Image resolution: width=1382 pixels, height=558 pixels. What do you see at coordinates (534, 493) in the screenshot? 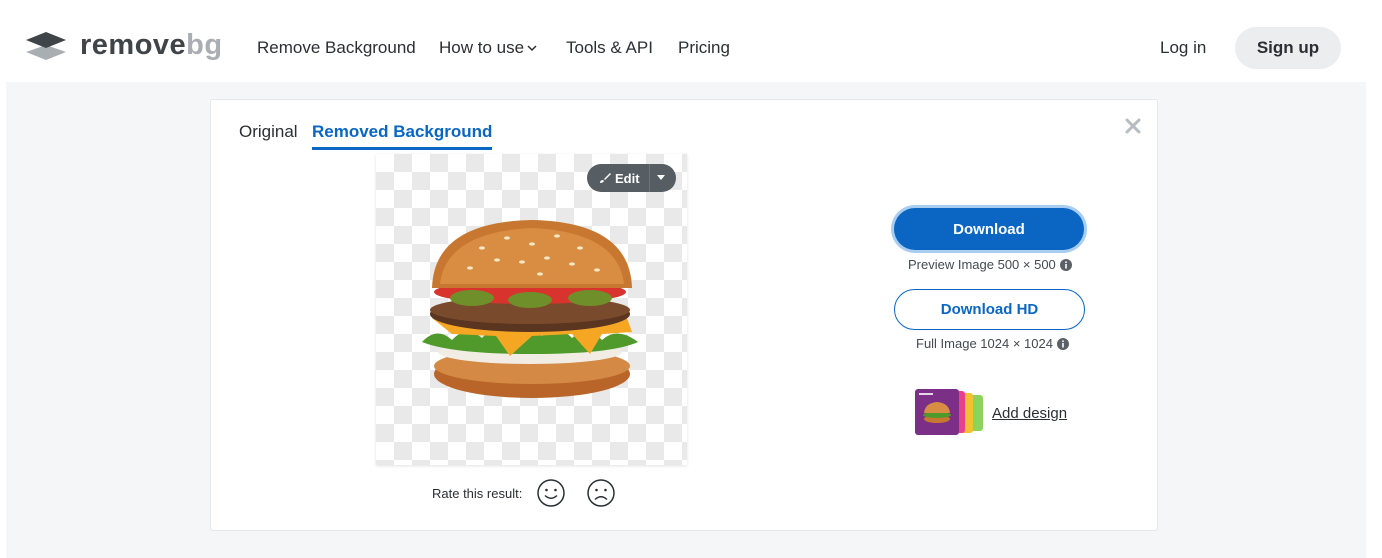
I see `rating-row: Rate this result:` at bounding box center [534, 493].